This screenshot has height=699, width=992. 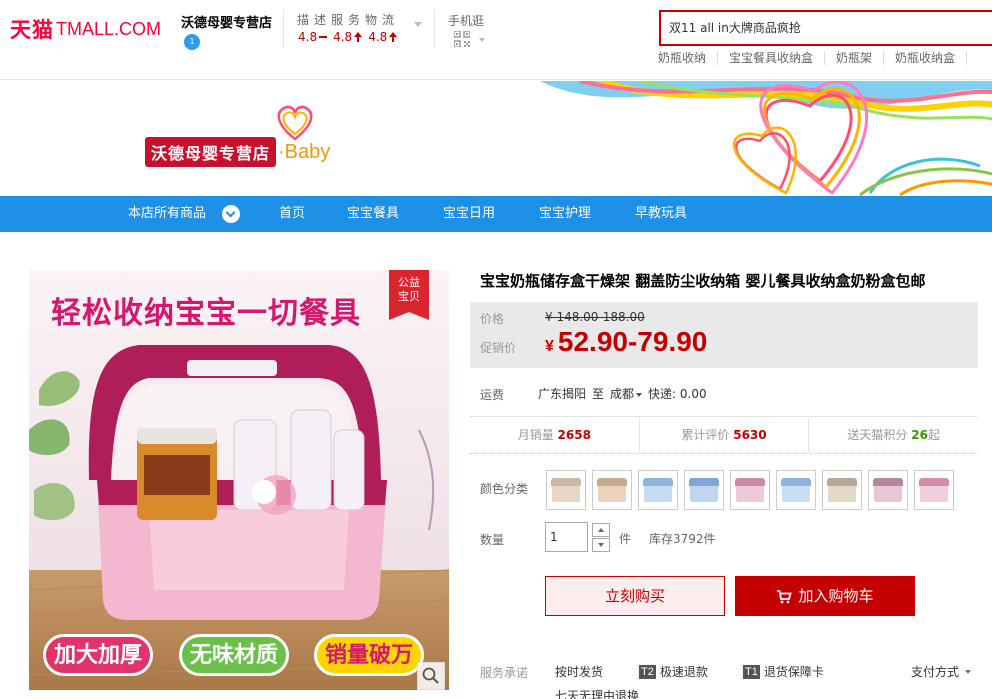 What do you see at coordinates (565, 214) in the screenshot?
I see `nav-baby-care: 宝宝护理` at bounding box center [565, 214].